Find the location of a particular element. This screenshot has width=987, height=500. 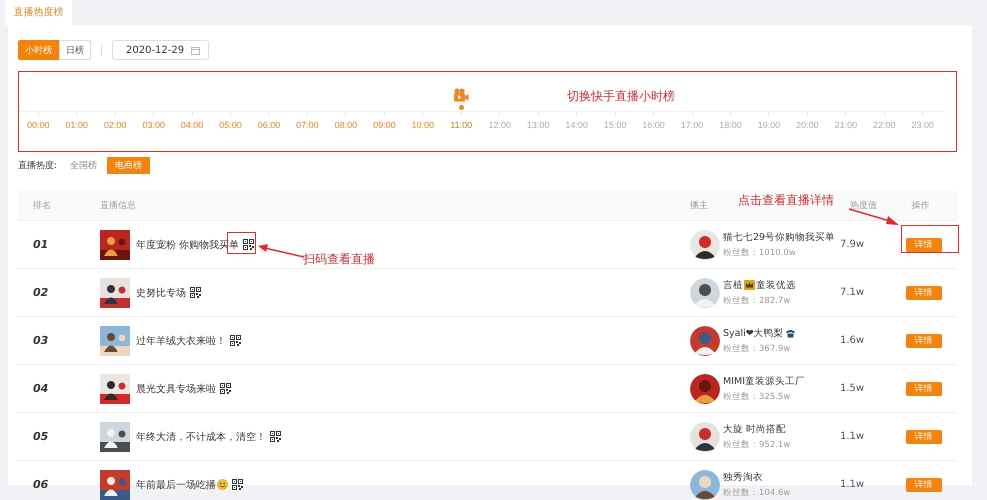

hour-label: 15:00 is located at coordinates (615, 125).